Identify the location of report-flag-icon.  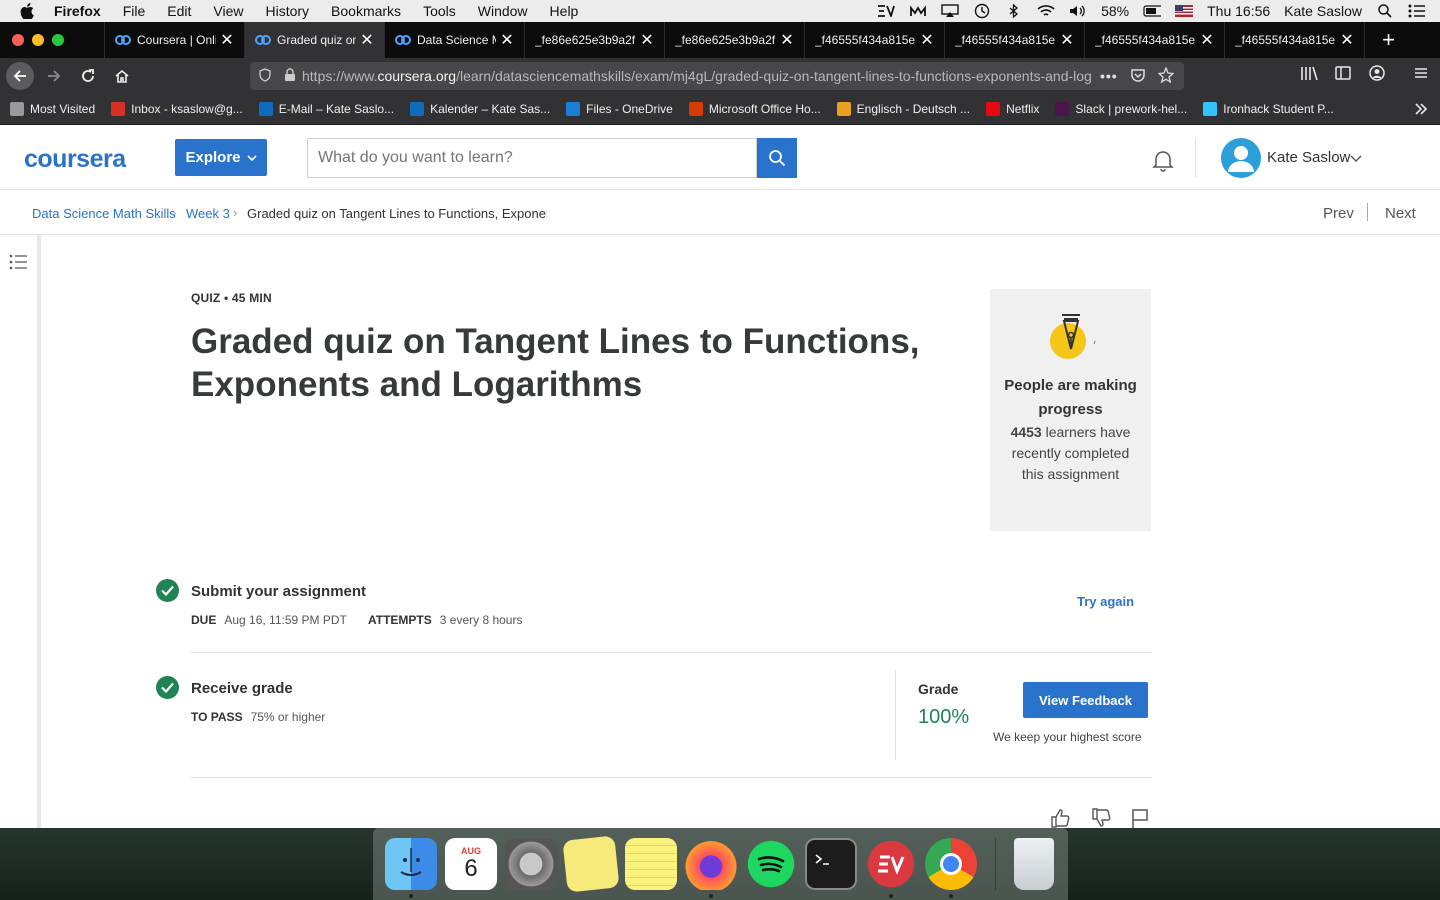
(1141, 817).